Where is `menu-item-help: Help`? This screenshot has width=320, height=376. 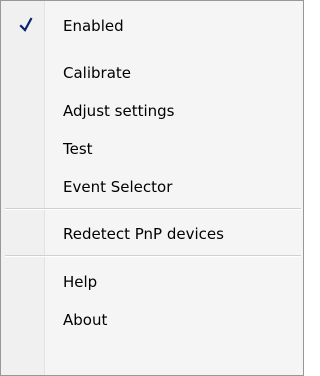 menu-item-help: Help is located at coordinates (152, 282).